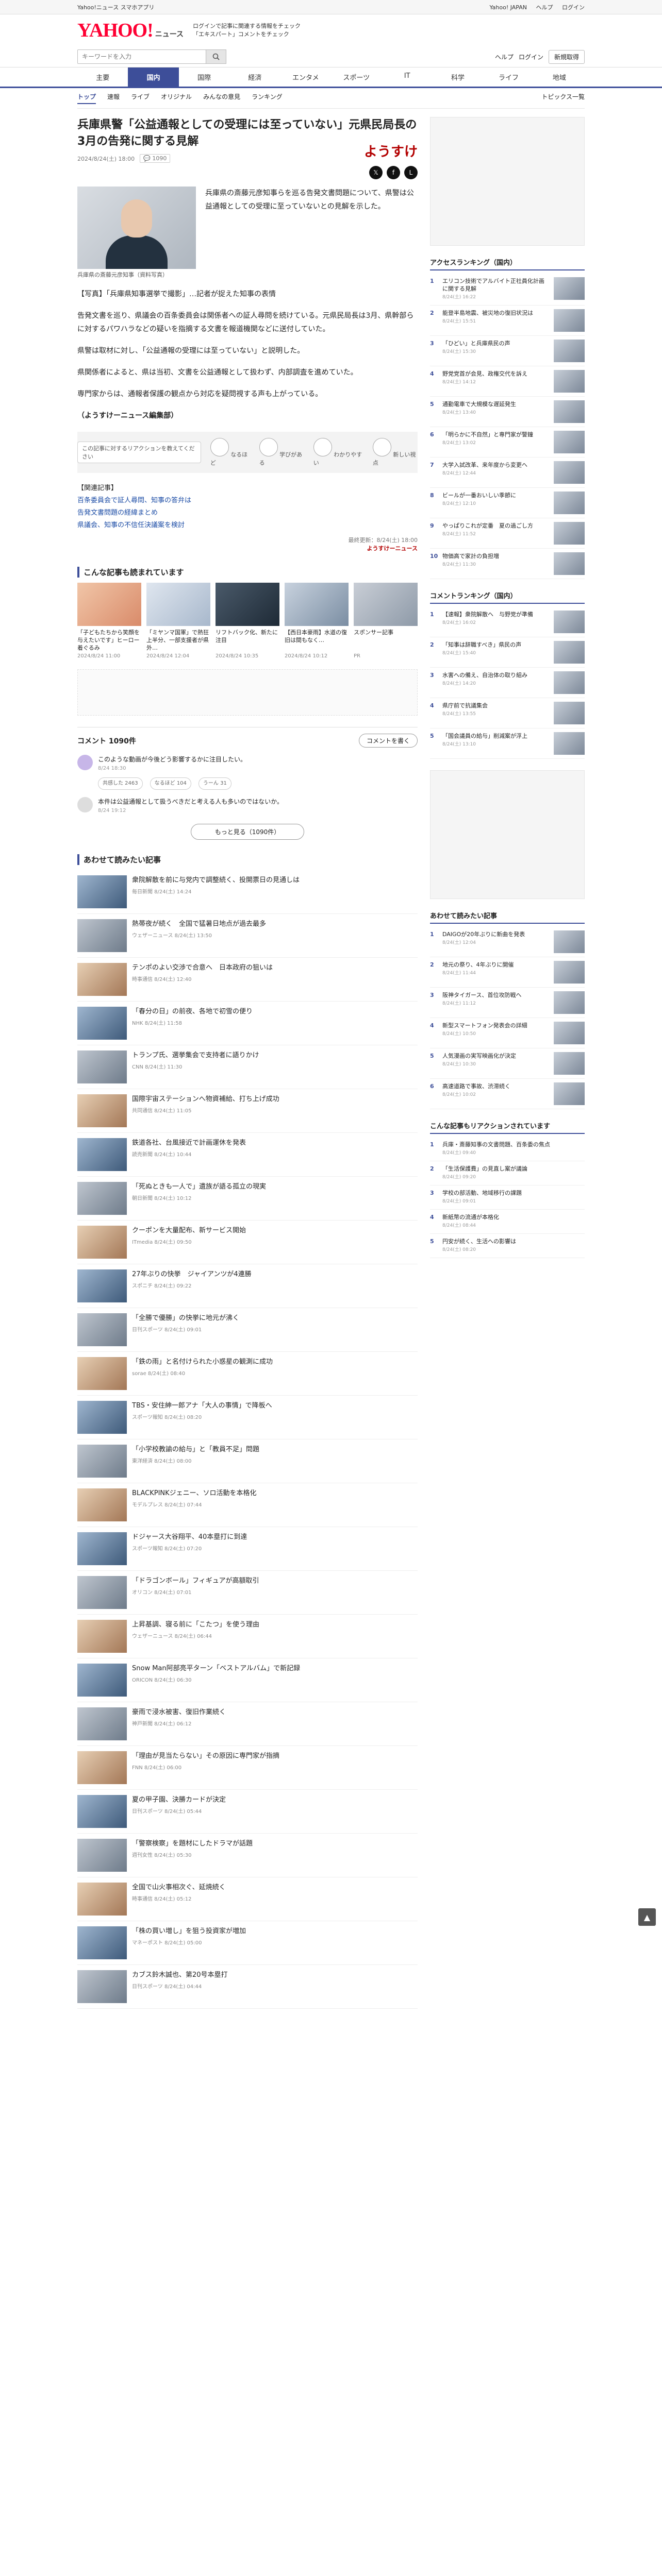 This screenshot has height=2576, width=662. What do you see at coordinates (507, 1173) in the screenshot?
I see `ranking-item: 2 「生活保護費」の見直し案が議論 8/24(土) 09:20` at bounding box center [507, 1173].